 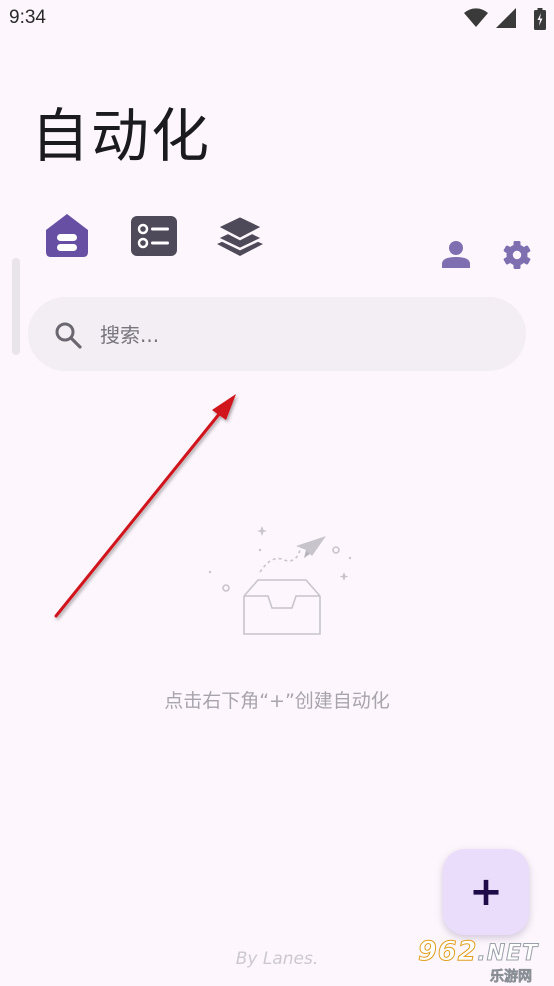 I want to click on cell-signal-icon, so click(x=506, y=18).